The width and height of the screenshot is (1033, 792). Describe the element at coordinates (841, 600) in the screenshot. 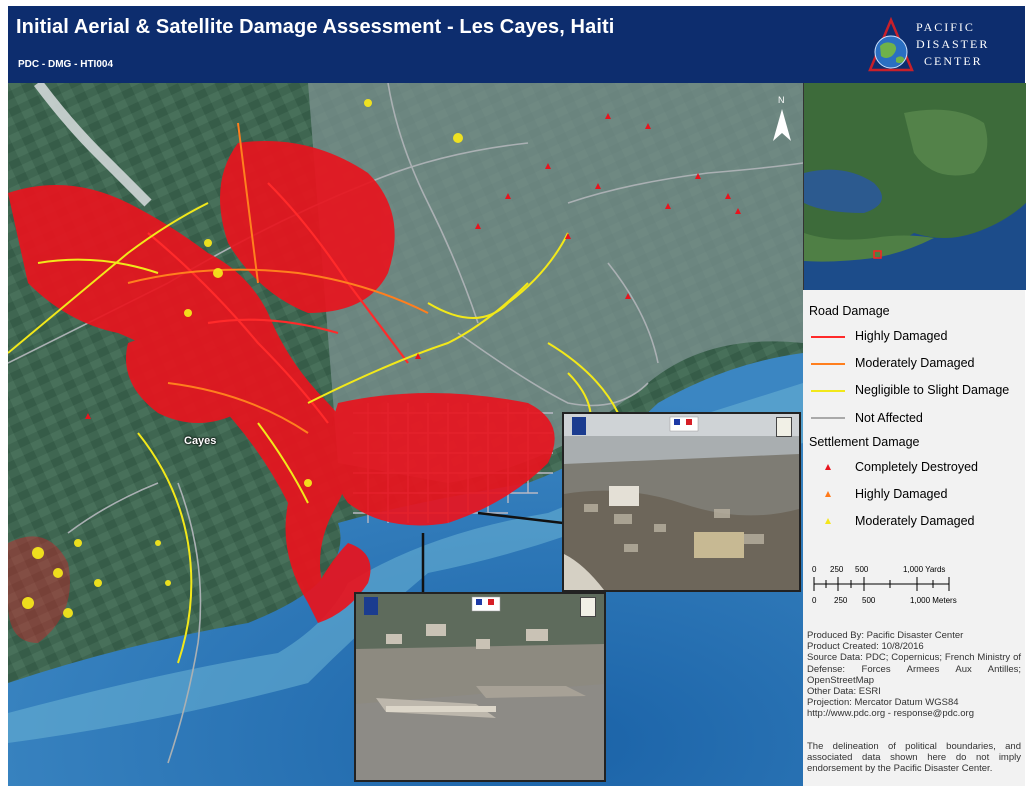

I see `scale-meter-label: 250` at that location.